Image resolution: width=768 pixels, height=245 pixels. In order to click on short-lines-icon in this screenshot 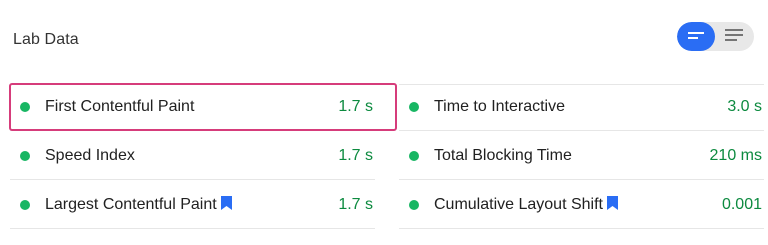, I will do `click(696, 37)`.